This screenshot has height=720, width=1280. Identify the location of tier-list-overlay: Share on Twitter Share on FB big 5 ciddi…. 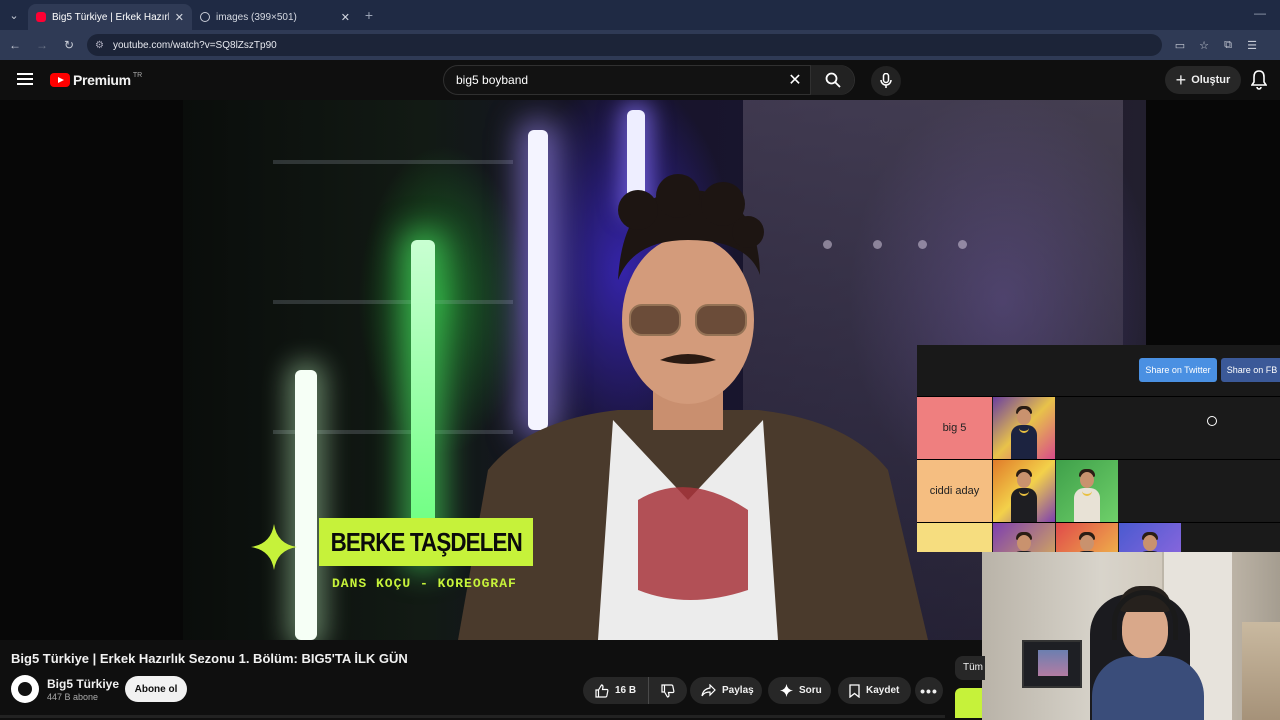
(1098, 448).